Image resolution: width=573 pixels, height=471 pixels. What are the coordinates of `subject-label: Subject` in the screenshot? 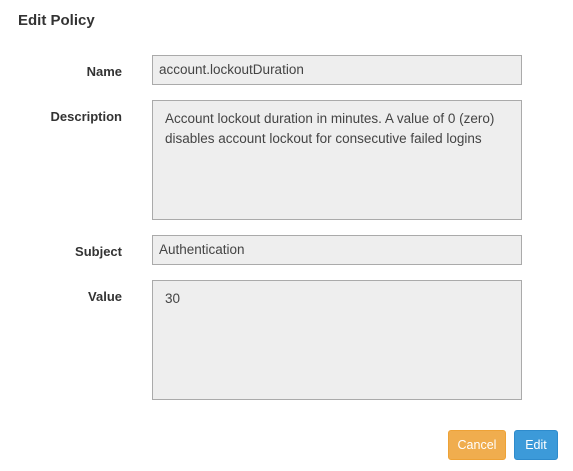 It's located at (98, 251).